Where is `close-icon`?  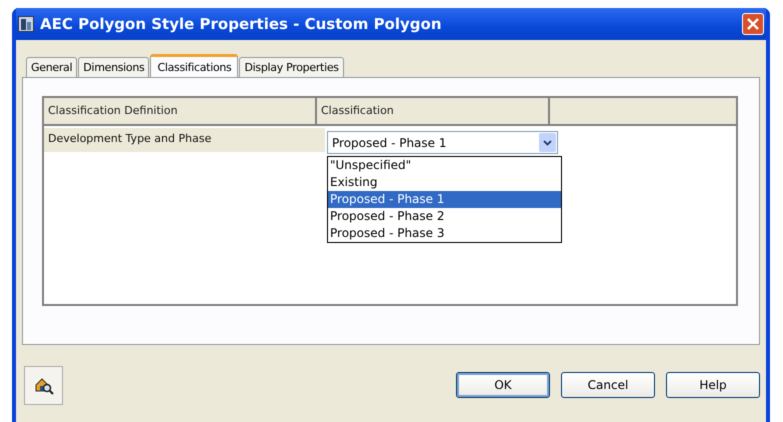 close-icon is located at coordinates (753, 24).